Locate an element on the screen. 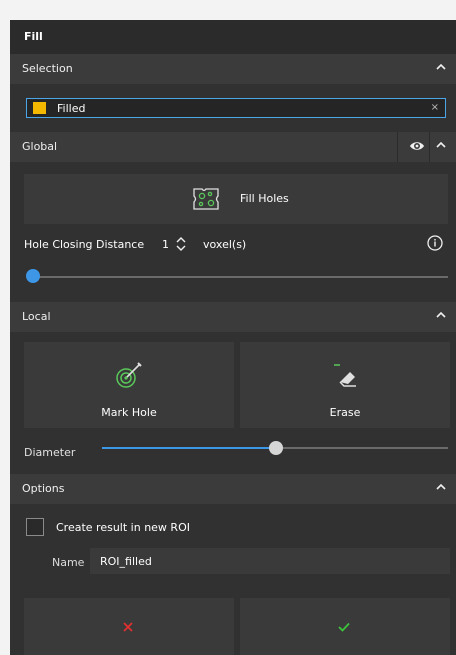 This screenshot has height=655, width=456. mark-hole-brush-icon is located at coordinates (129, 375).